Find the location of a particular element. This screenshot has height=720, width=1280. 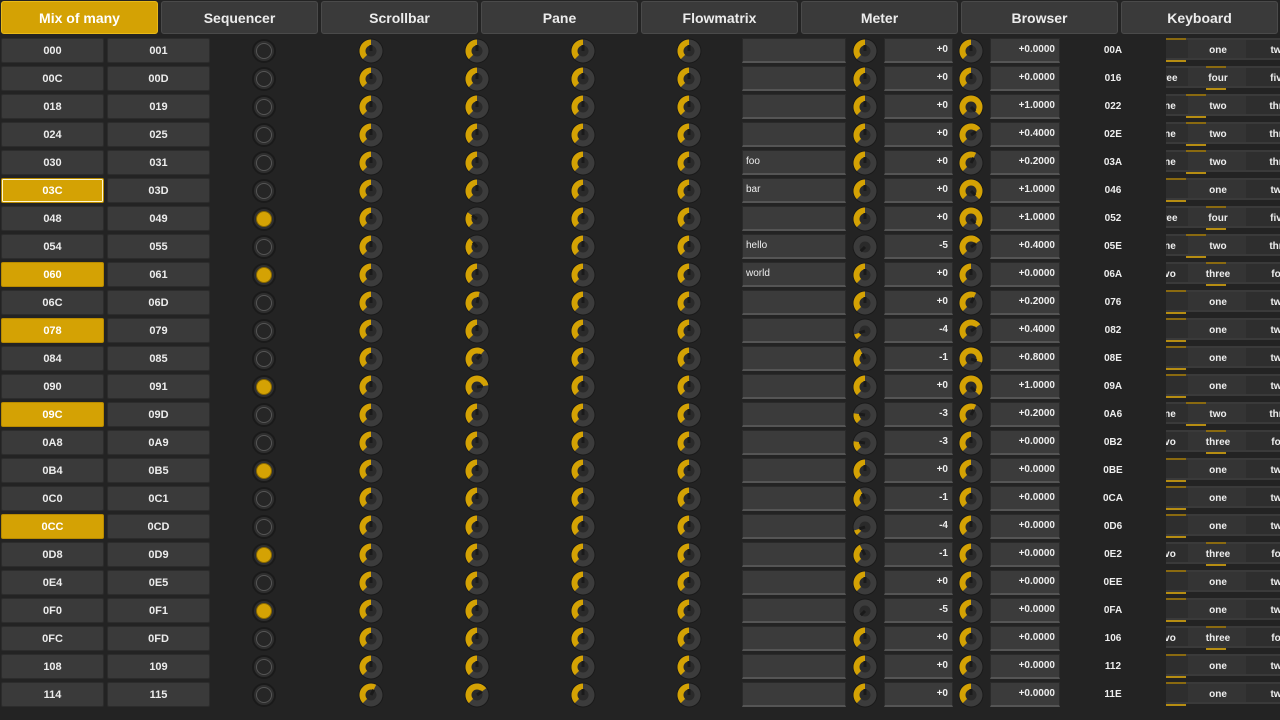

float-value-field: +0.8000 is located at coordinates (1025, 358).